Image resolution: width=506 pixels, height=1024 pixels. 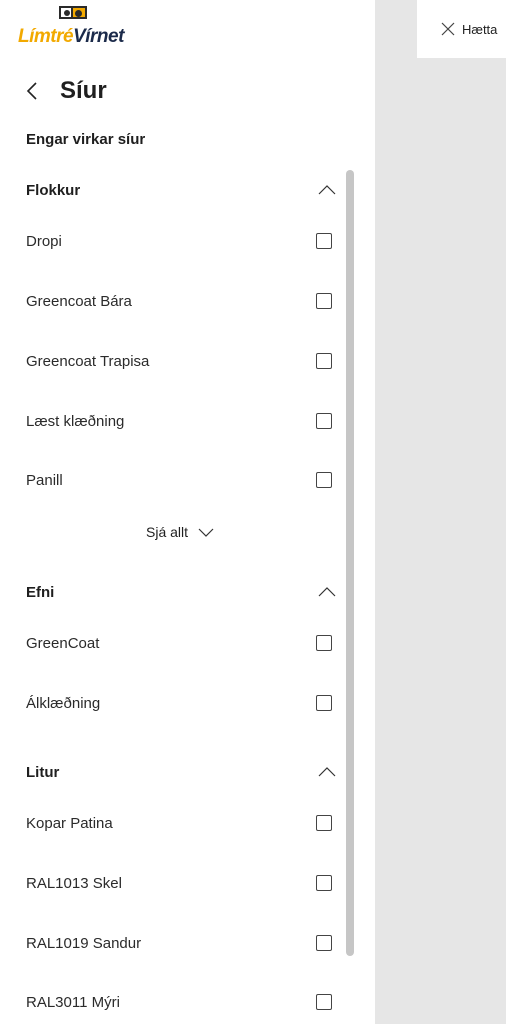 I want to click on option-label: Dropi, so click(x=44, y=241).